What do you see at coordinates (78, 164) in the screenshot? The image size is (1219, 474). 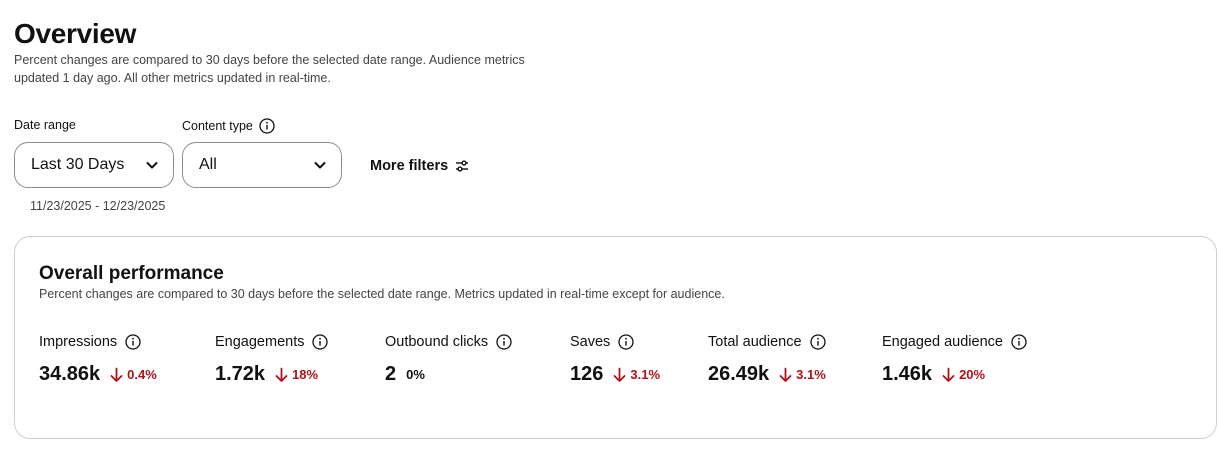 I see `date-range-value: Last 30 Days` at bounding box center [78, 164].